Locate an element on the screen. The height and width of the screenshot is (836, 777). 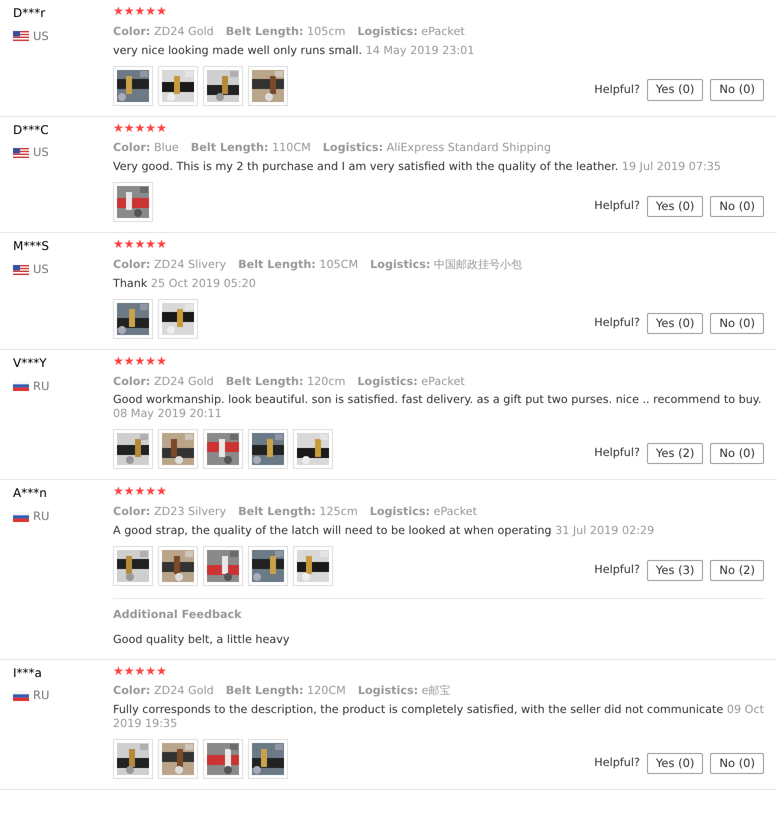
attribute-text: Color: ZD23 Silvery is located at coordinates (169, 512).